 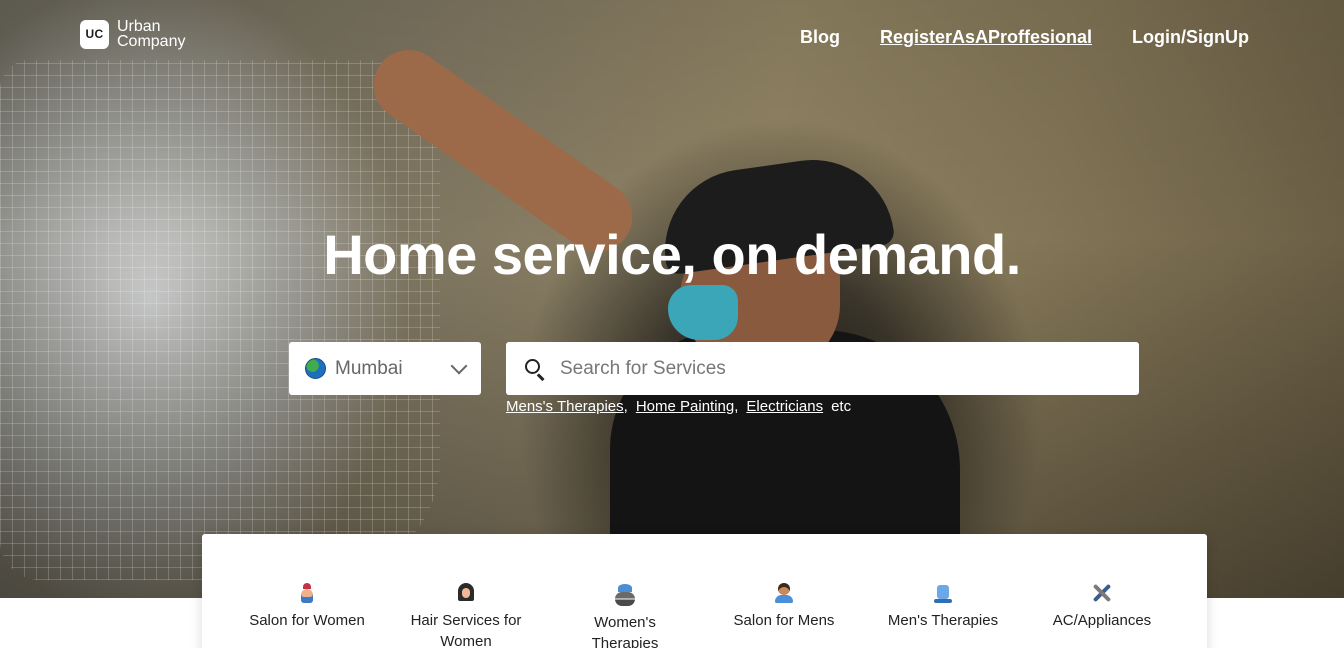 I want to click on city-value: Mumbai, so click(x=369, y=368).